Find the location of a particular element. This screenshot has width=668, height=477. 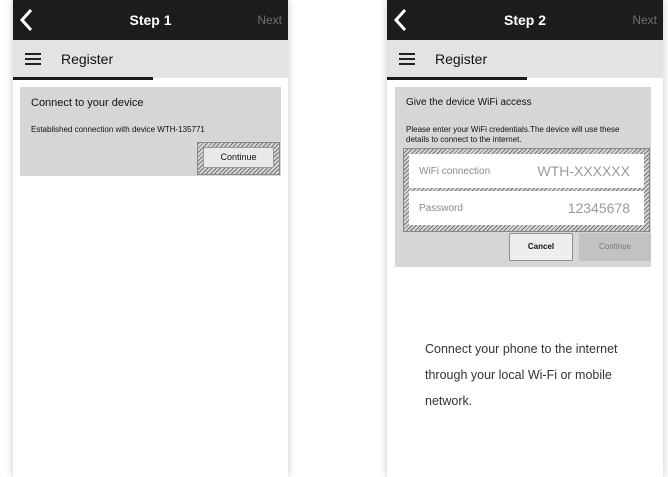

card-title: Connect to your device is located at coordinates (87, 103).